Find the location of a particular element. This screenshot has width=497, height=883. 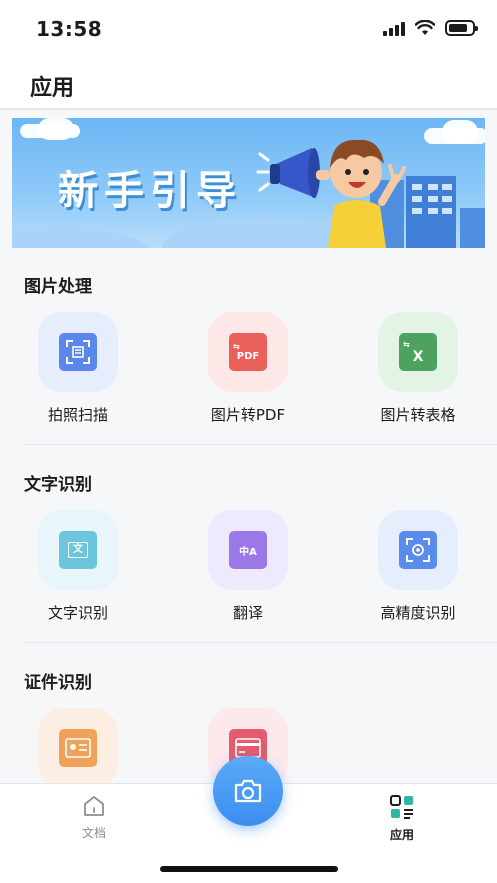

app-photo-scan: 拍照扫描 is located at coordinates (78, 368).